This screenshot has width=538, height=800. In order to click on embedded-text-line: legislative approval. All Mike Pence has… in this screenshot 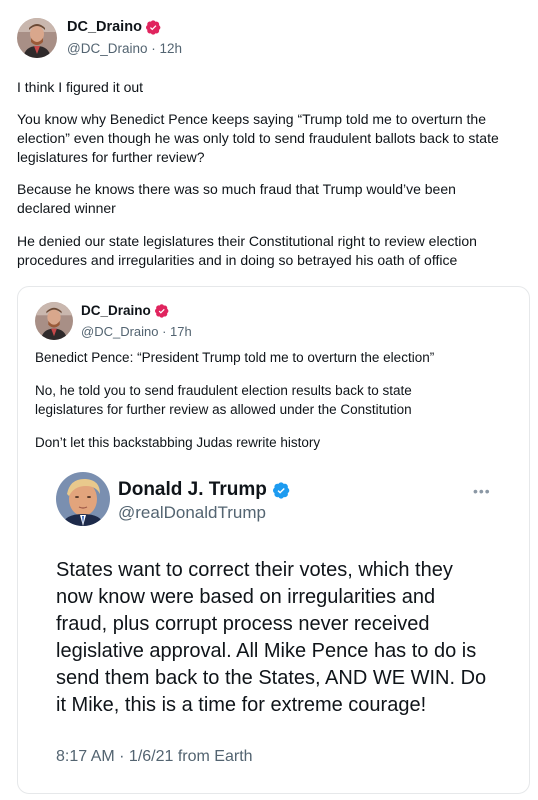, I will do `click(266, 651)`.